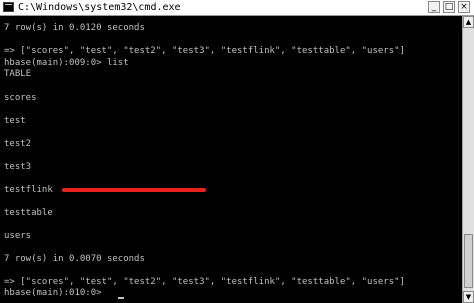 The height and width of the screenshot is (303, 474). Describe the element at coordinates (237, 8) in the screenshot. I see `title-bar: C:\Windows\system32\cmd.exe _ □ ×` at that location.